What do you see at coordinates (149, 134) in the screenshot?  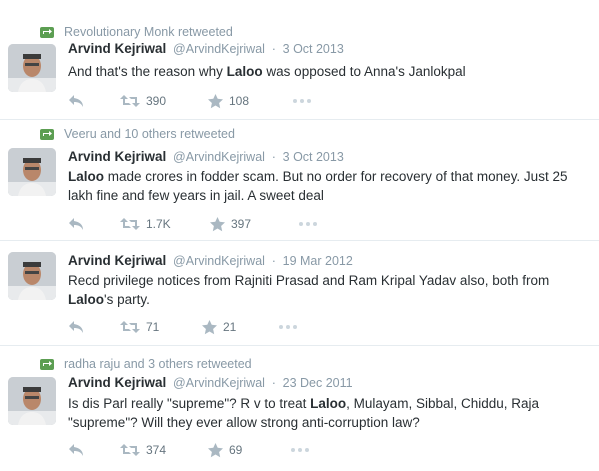 I see `retweeted-by-label: Veeru and 10 others retweeted` at bounding box center [149, 134].